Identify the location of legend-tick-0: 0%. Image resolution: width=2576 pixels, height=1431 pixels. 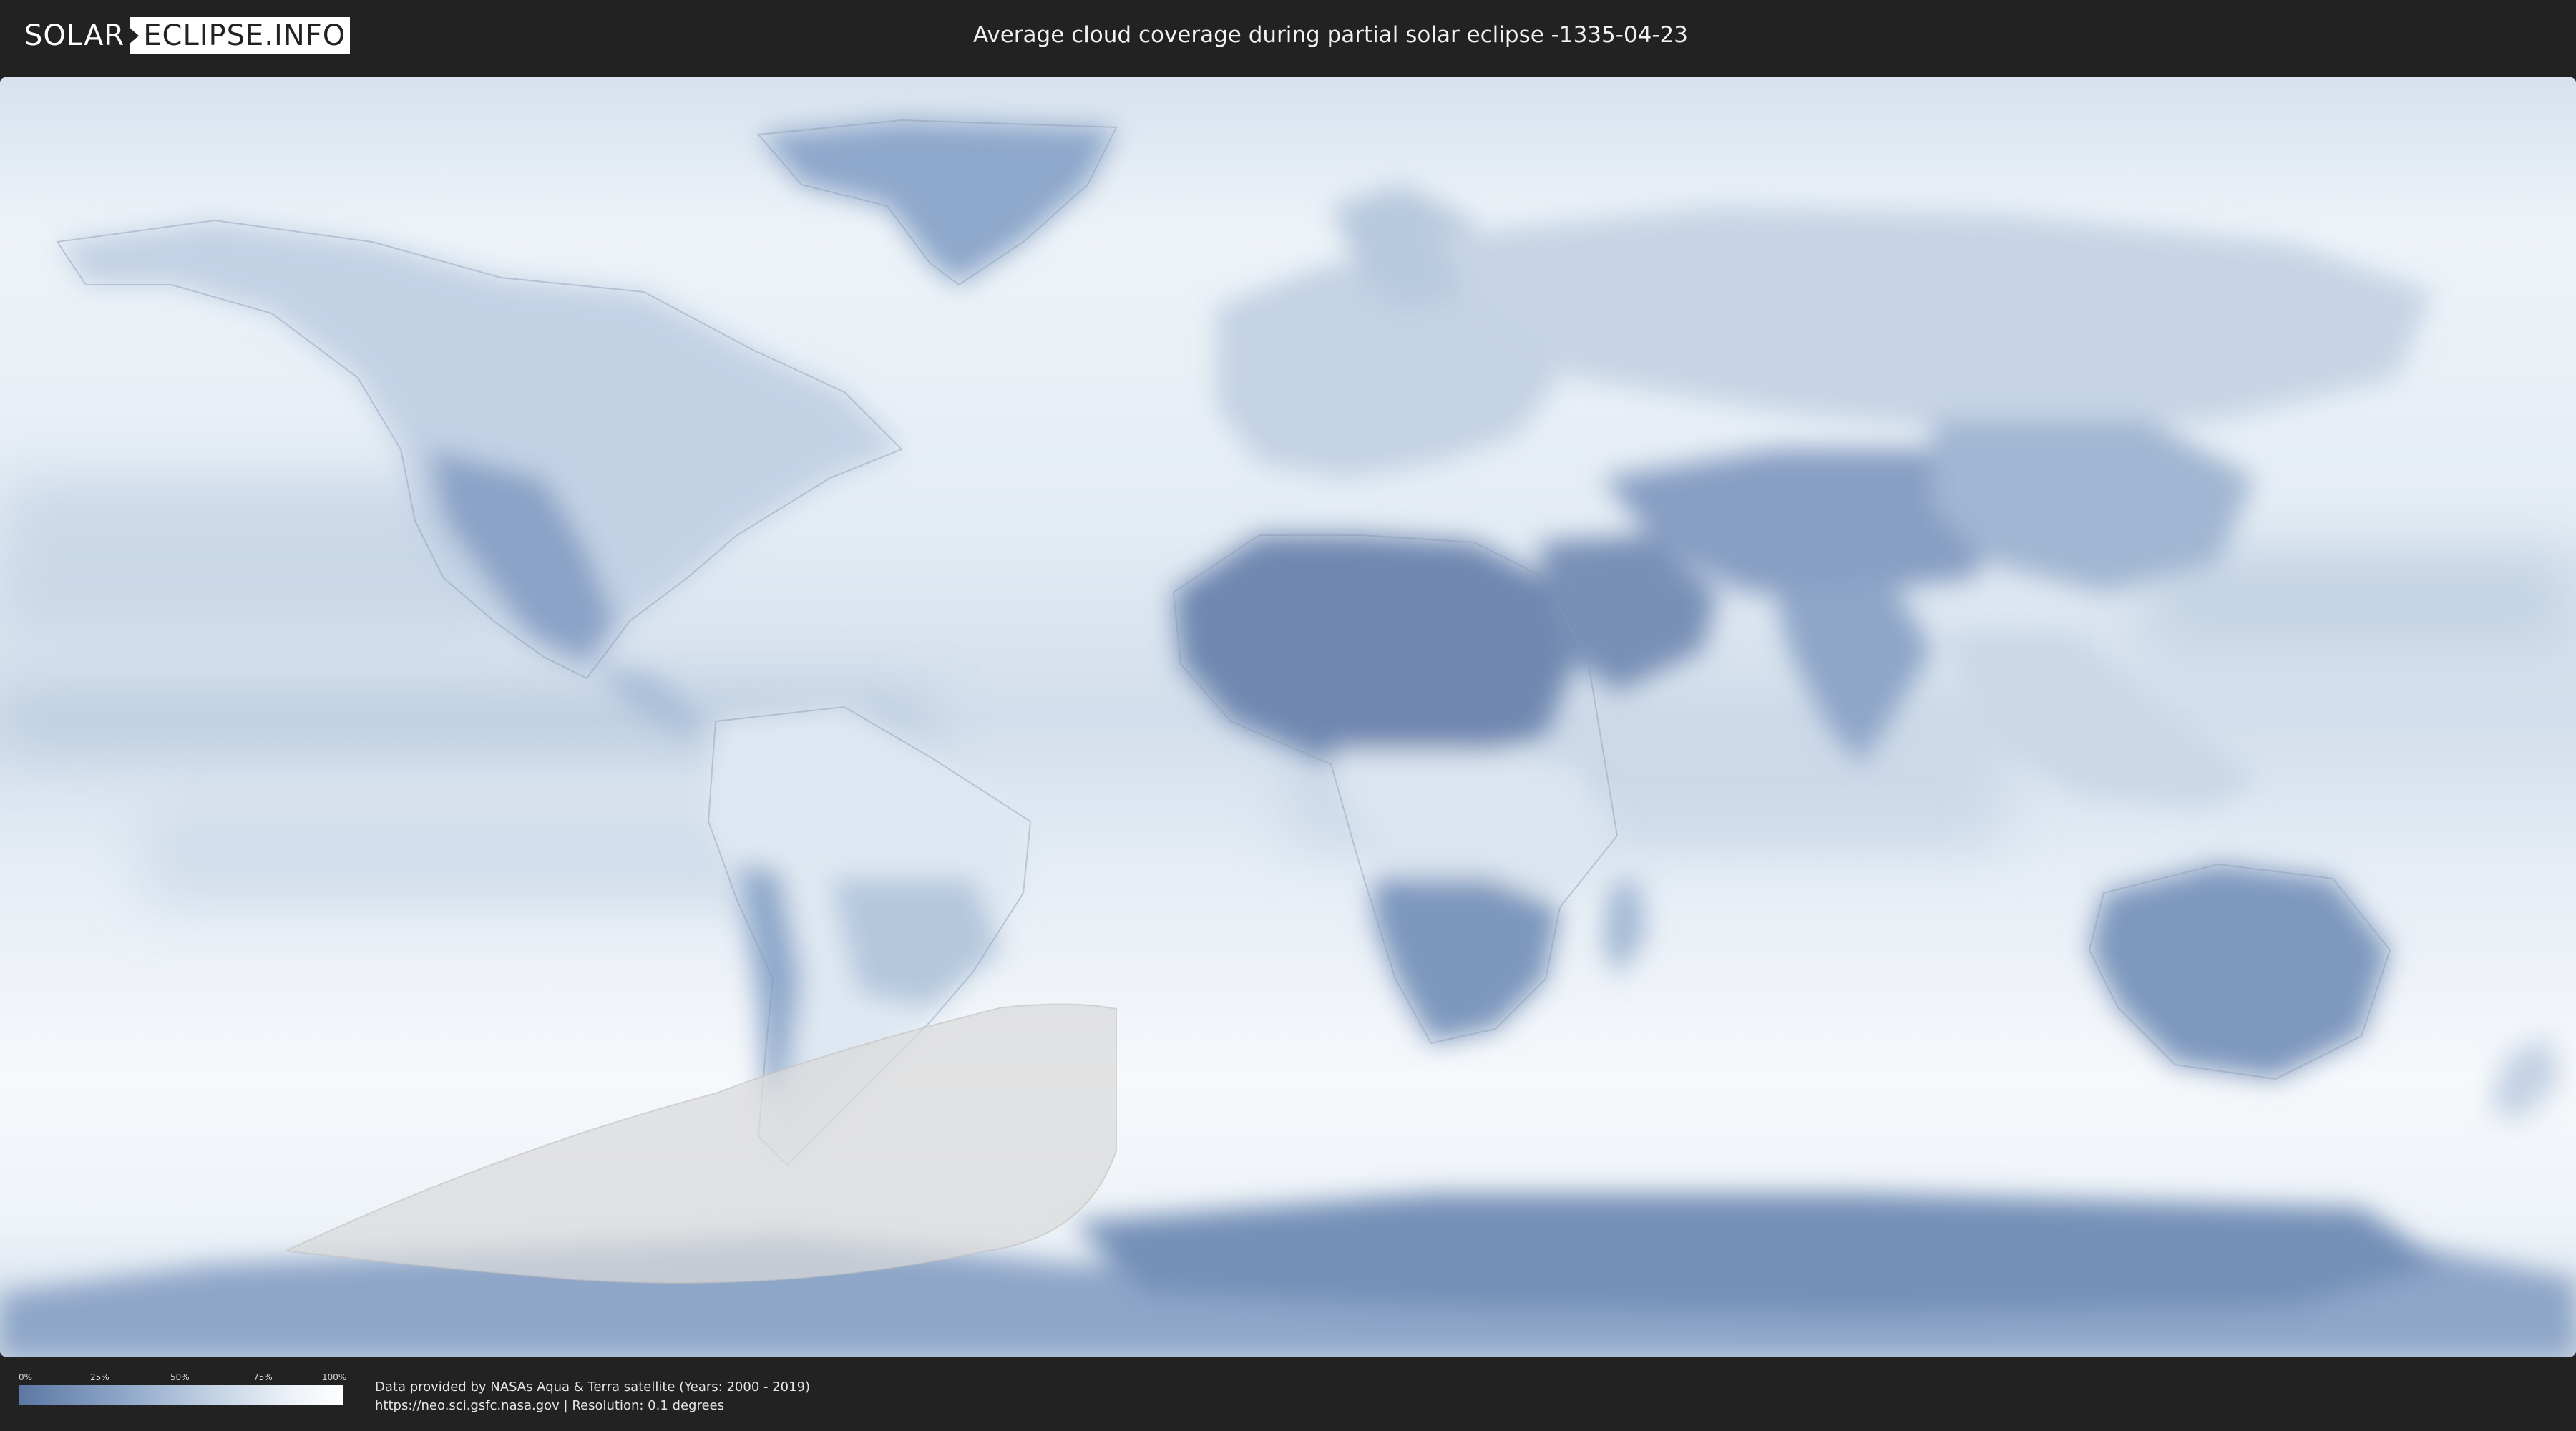
(26, 1377).